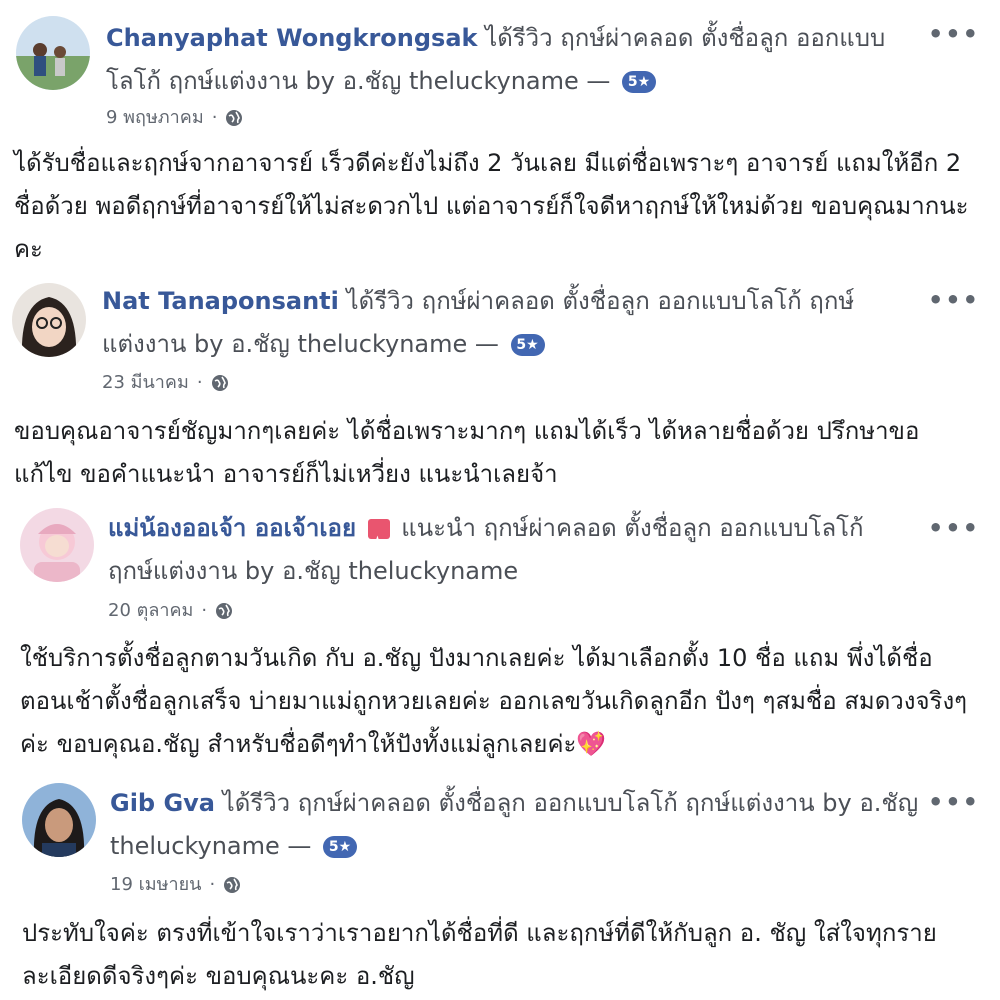 This screenshot has width=1000, height=1000. I want to click on review-meta: 9 พฤษภาคม ·, so click(174, 118).